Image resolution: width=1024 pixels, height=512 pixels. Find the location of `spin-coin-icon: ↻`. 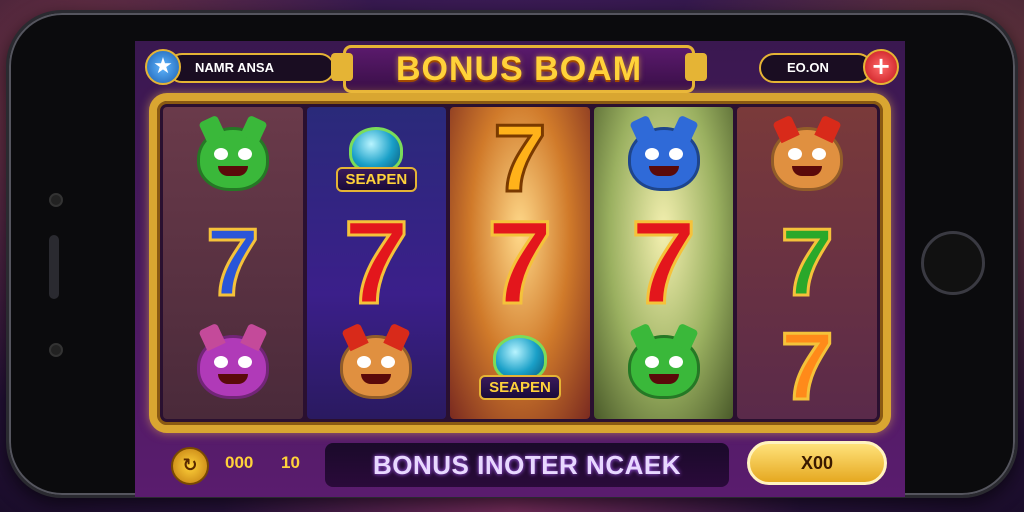

spin-coin-icon: ↻ is located at coordinates (190, 466).